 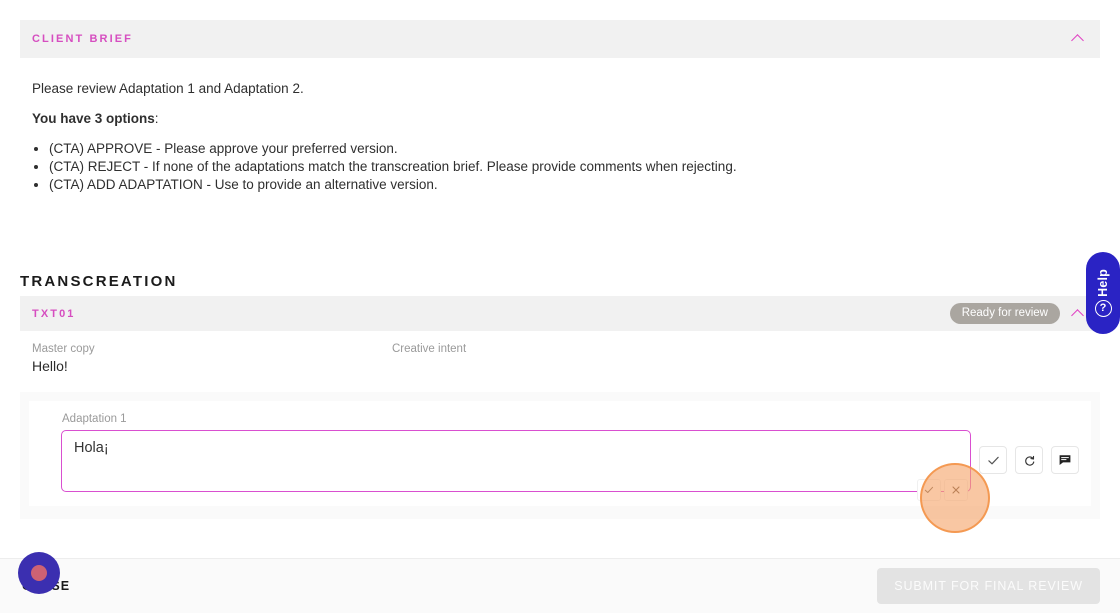 What do you see at coordinates (560, 585) in the screenshot?
I see `footer-bar: CLOSE SUBMIT FOR FINAL REVIEW` at bounding box center [560, 585].